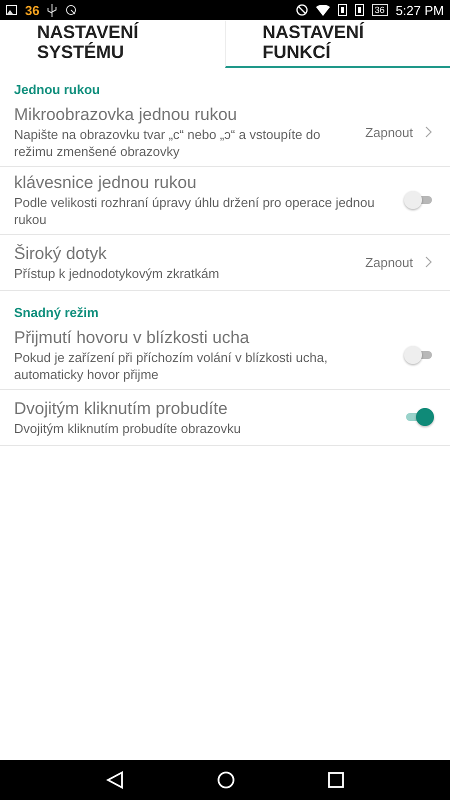 The image size is (450, 800). What do you see at coordinates (380, 10) in the screenshot?
I see `battery-icon: 36` at bounding box center [380, 10].